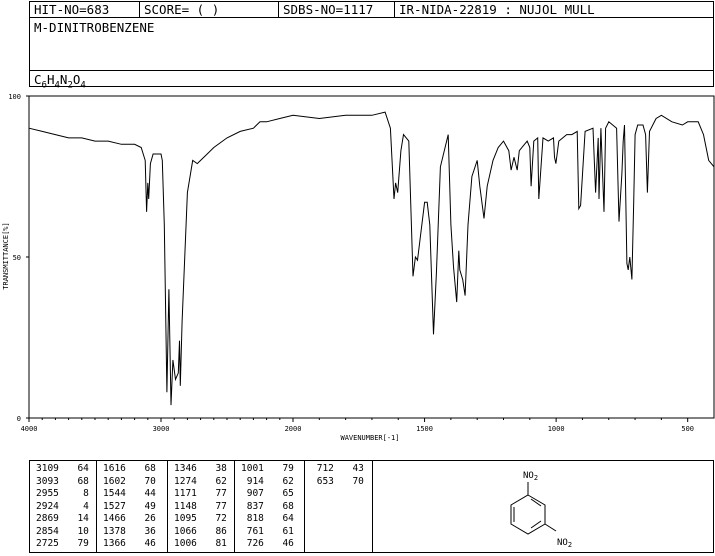 The height and width of the screenshot is (556, 715). I want to click on peak-column: 712 43 653 70, so click(339, 506).